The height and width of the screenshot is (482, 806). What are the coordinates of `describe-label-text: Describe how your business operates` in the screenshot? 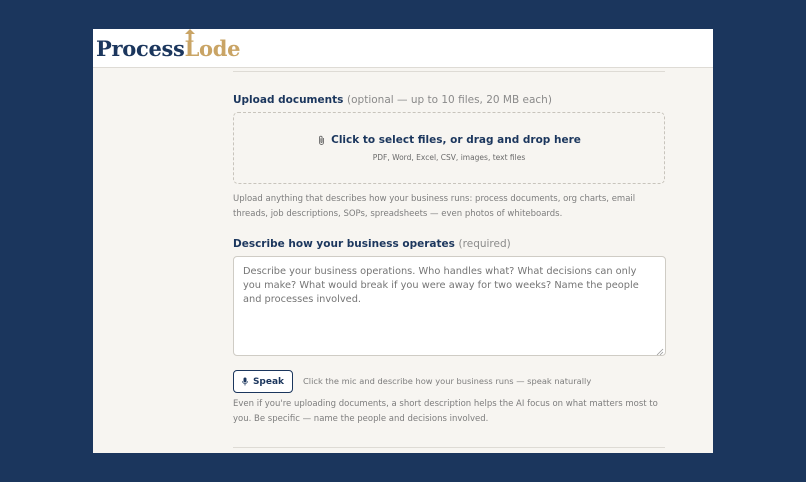 It's located at (344, 244).